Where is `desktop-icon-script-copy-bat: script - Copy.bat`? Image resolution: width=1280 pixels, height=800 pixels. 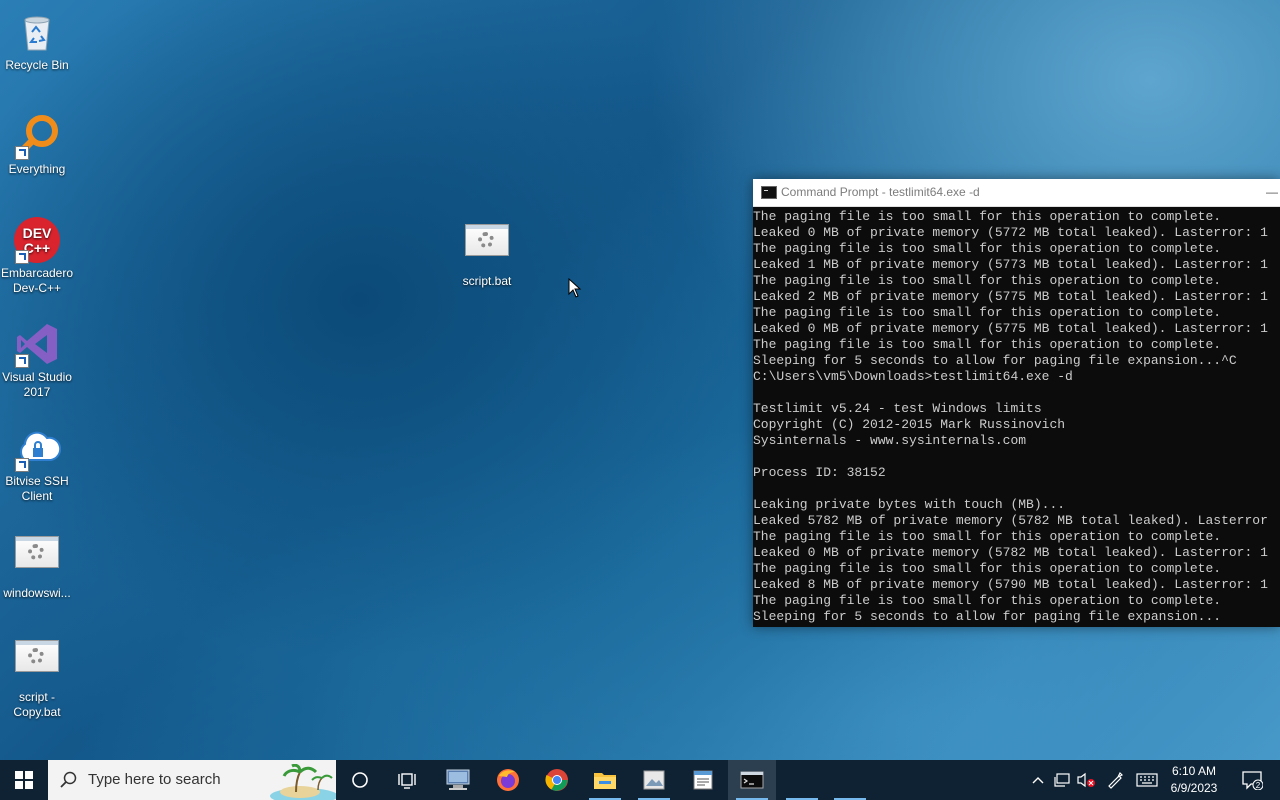 desktop-icon-script-copy-bat: script - Copy.bat is located at coordinates (37, 676).